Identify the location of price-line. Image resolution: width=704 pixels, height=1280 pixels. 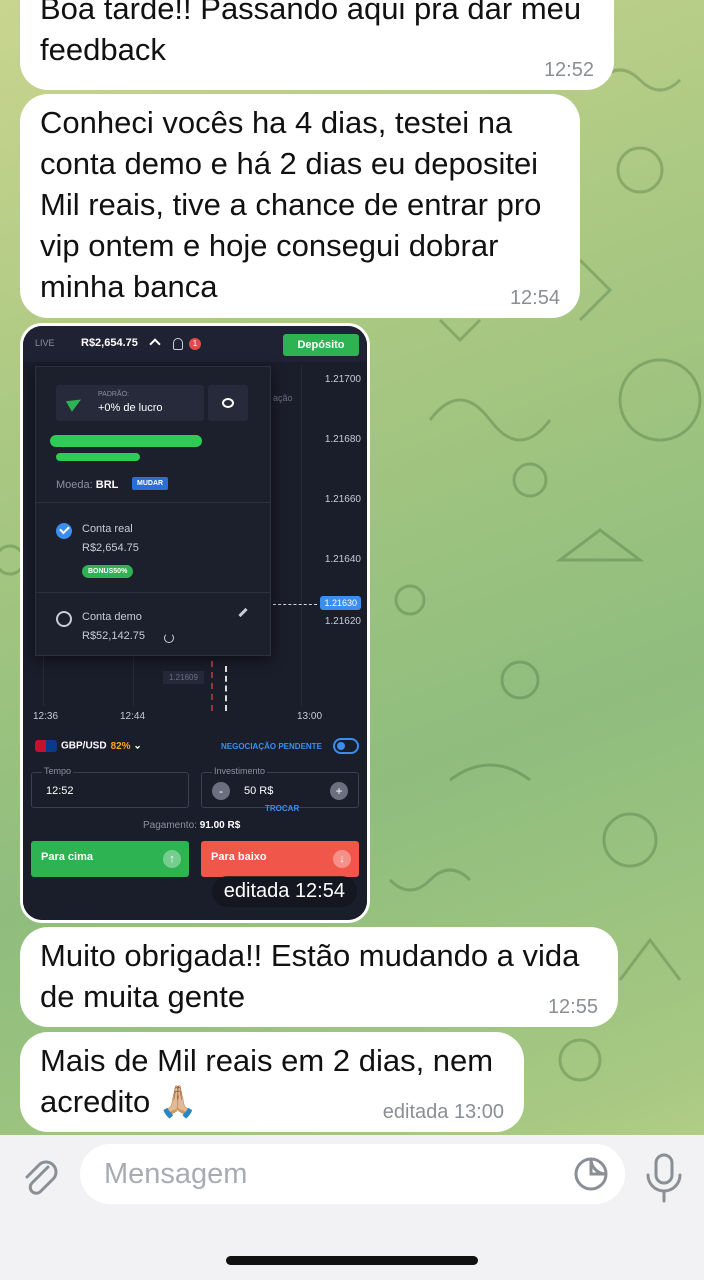
(295, 604).